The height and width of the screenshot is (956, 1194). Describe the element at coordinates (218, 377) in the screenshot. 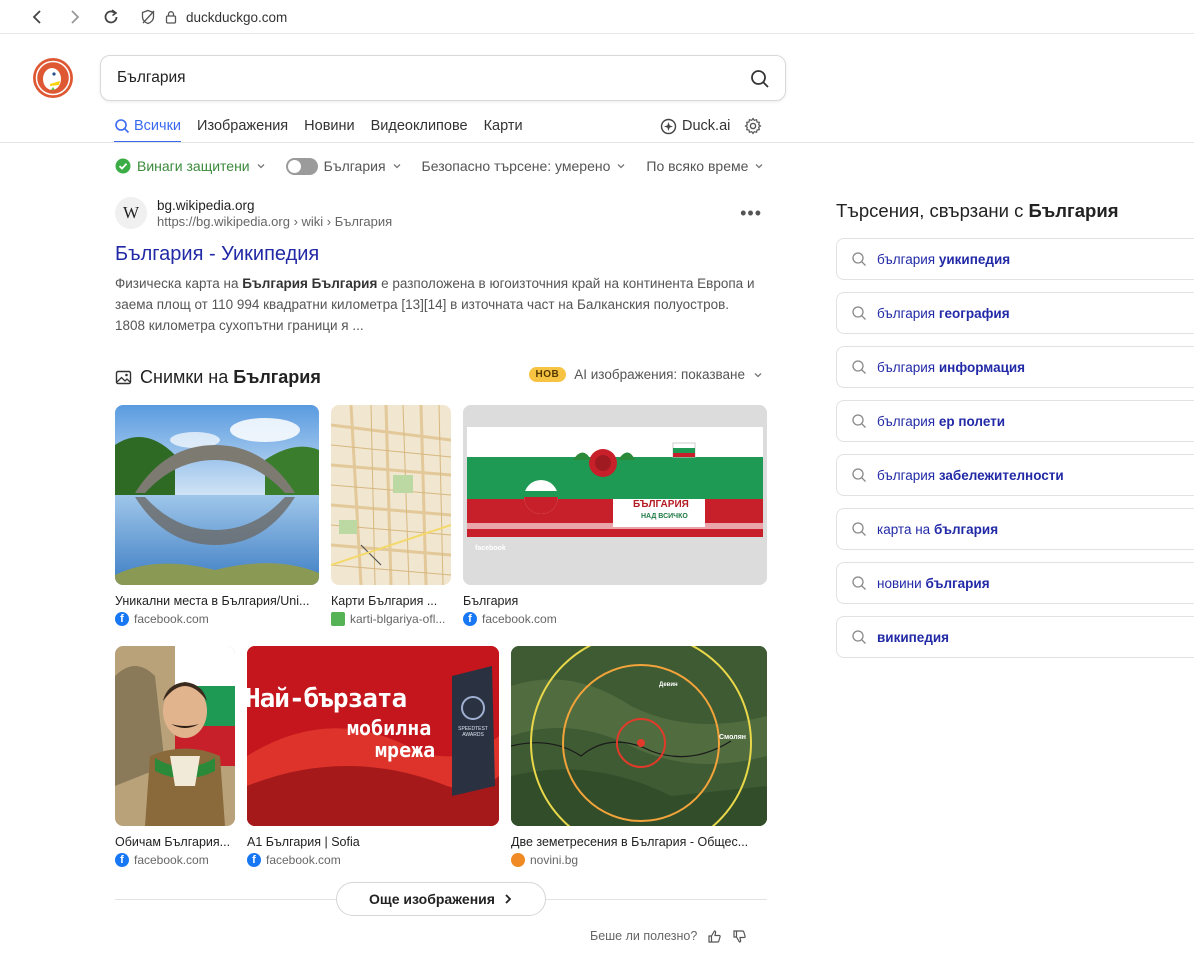

I see `images-heading: Снимки на България` at that location.